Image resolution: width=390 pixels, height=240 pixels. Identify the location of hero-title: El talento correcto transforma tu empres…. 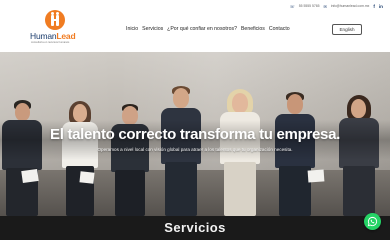
(195, 134).